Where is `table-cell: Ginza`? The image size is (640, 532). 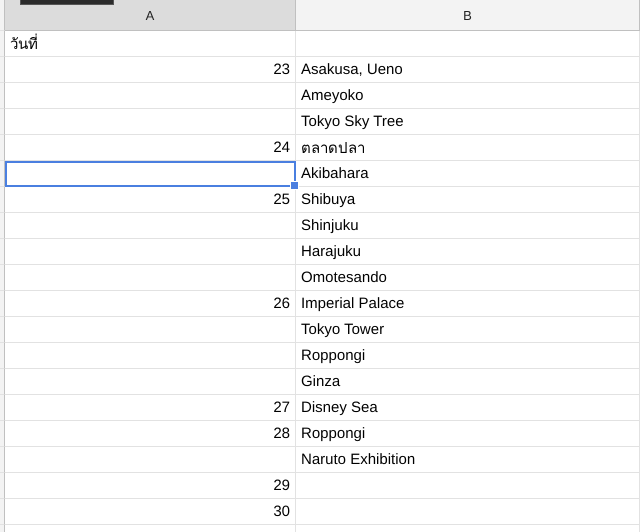
table-cell: Ginza is located at coordinates (468, 382).